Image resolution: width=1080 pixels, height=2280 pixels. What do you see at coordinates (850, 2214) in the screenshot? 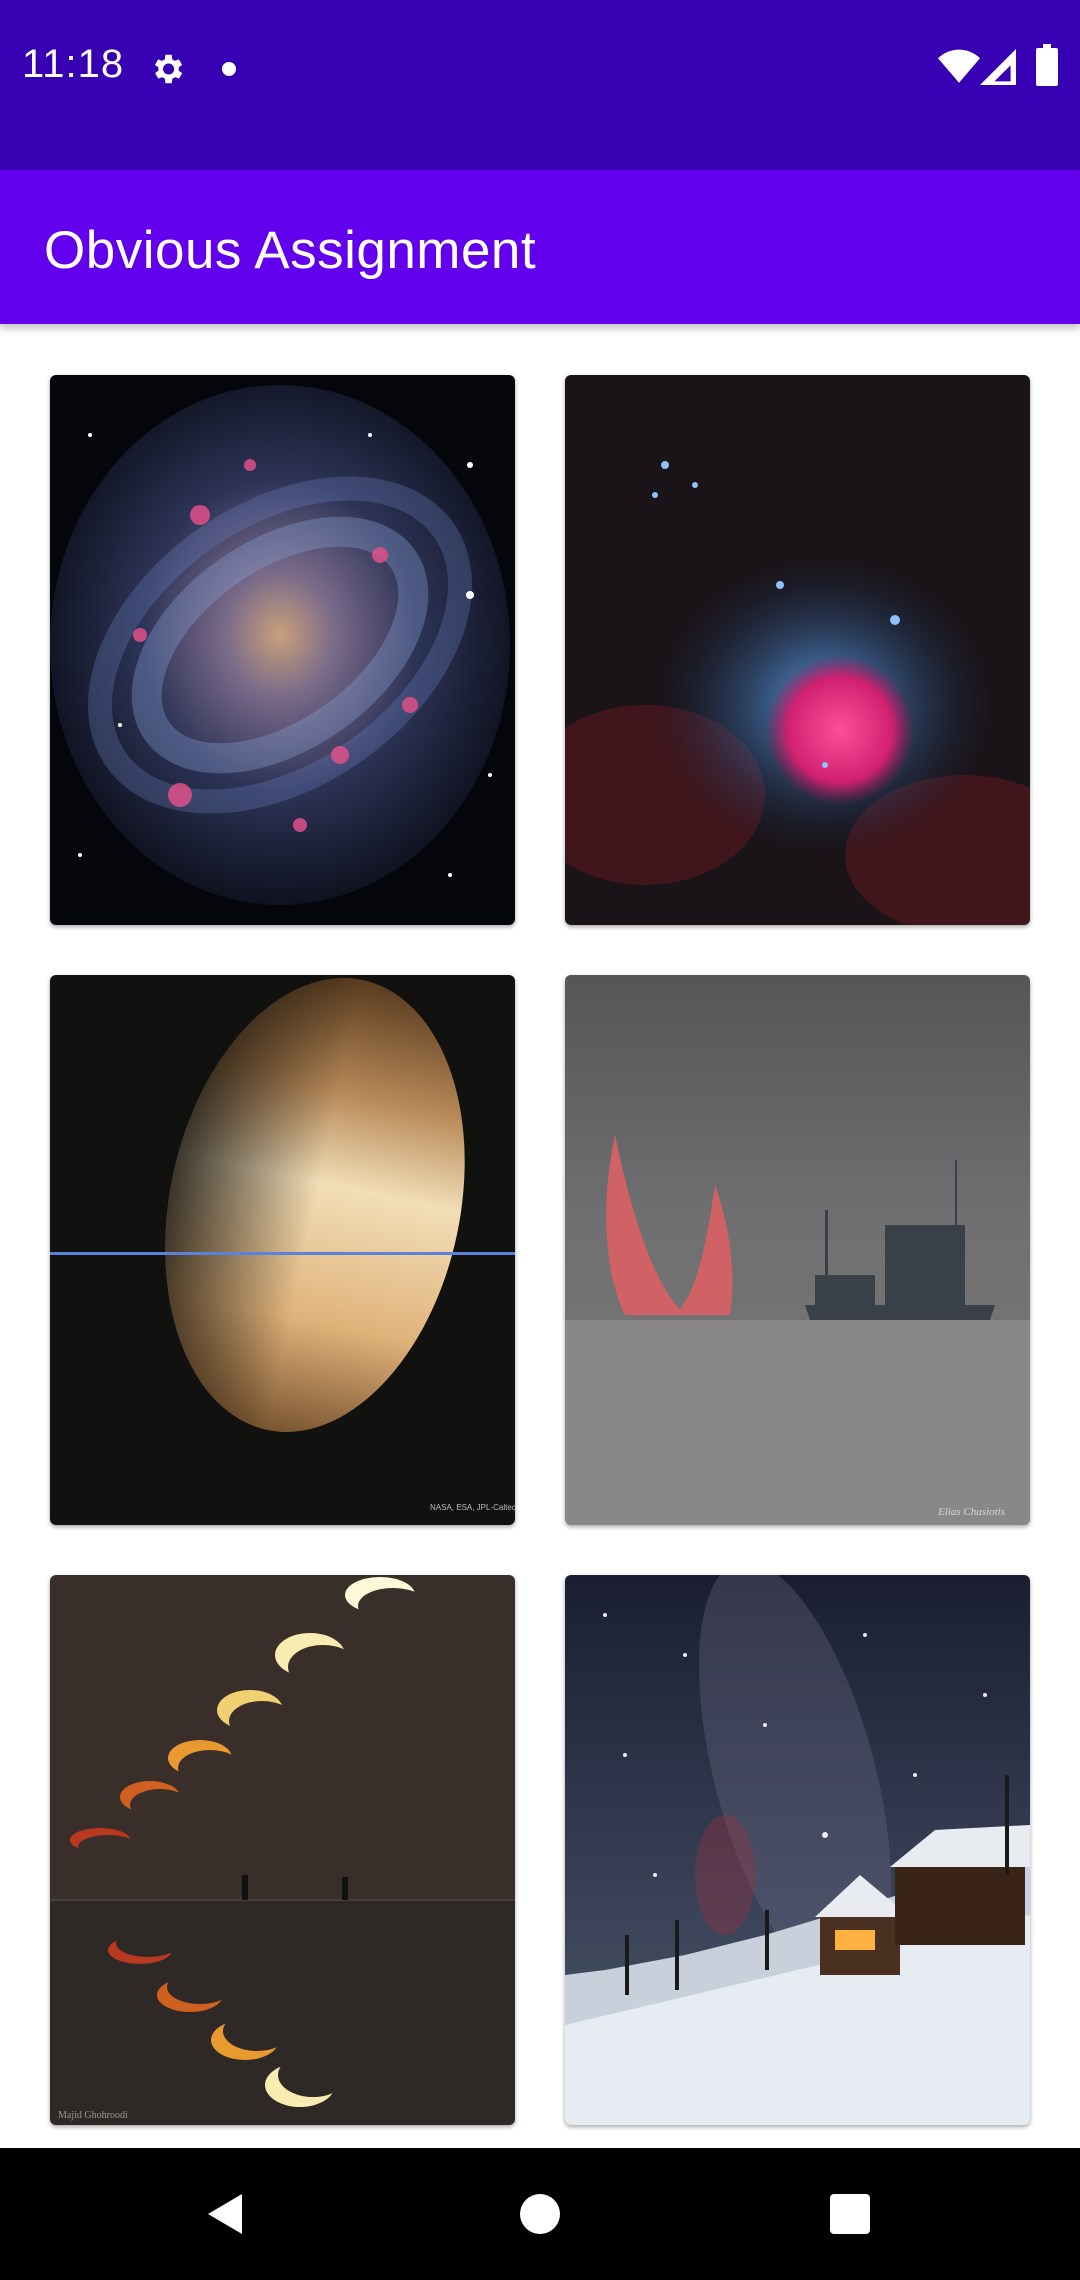
I see `recents-icon` at bounding box center [850, 2214].